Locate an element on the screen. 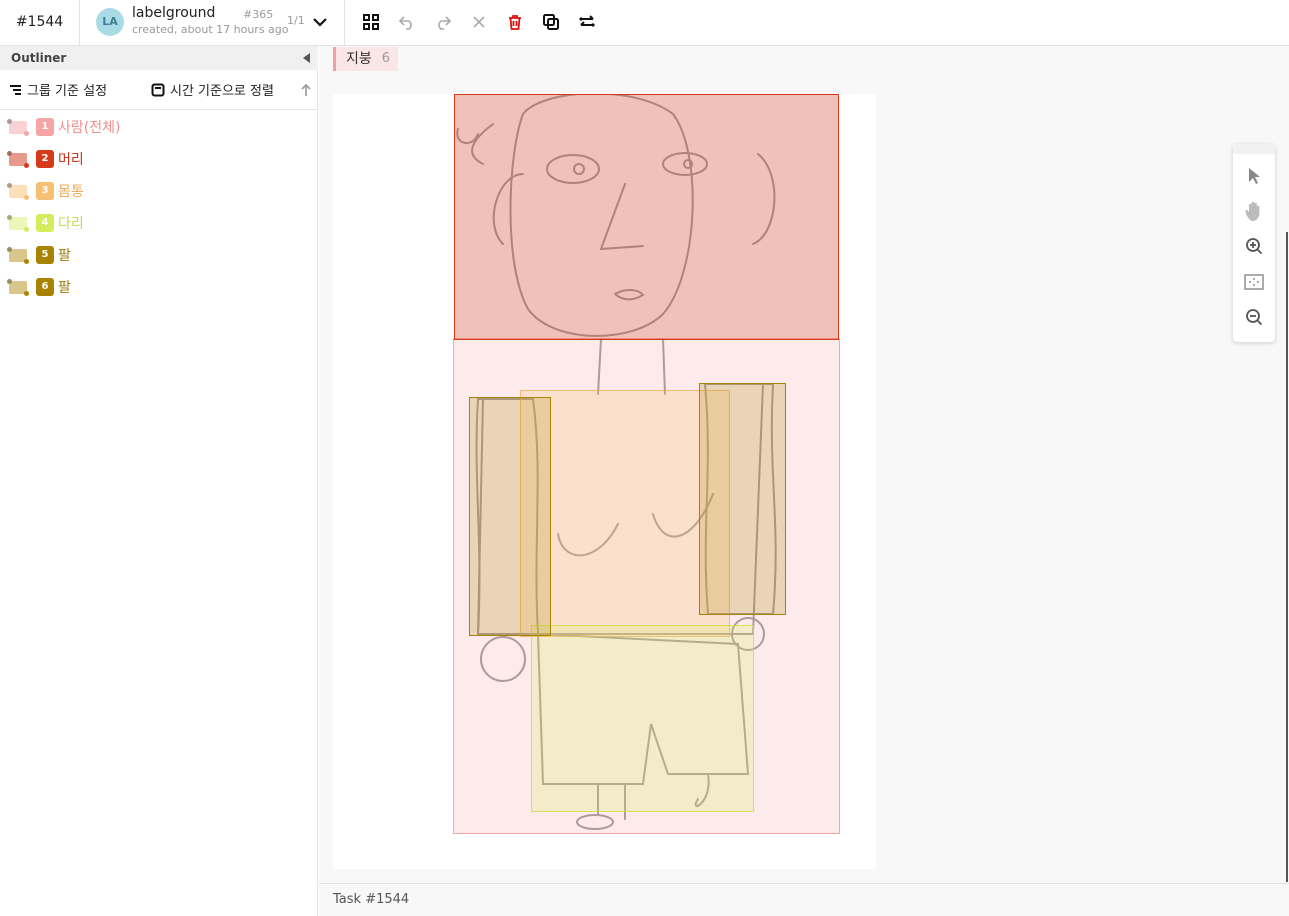 This screenshot has width=1289, height=916. group-sort-bar: 그룹 기준 설정 시간 기준으로 정렬 is located at coordinates (159, 90).